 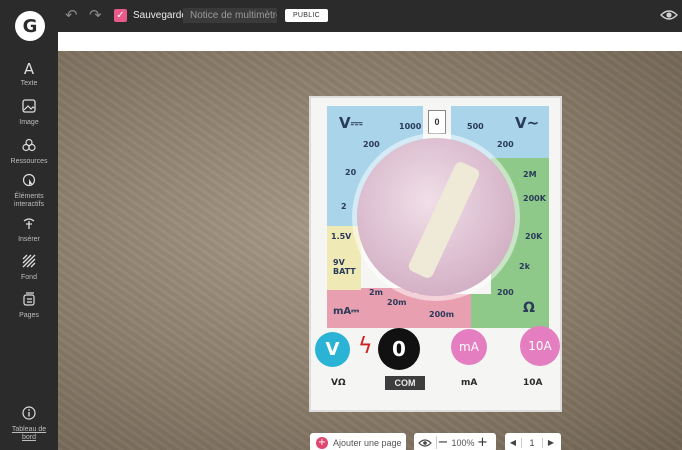 What do you see at coordinates (534, 198) in the screenshot?
I see `range-200k: 200K` at bounding box center [534, 198].